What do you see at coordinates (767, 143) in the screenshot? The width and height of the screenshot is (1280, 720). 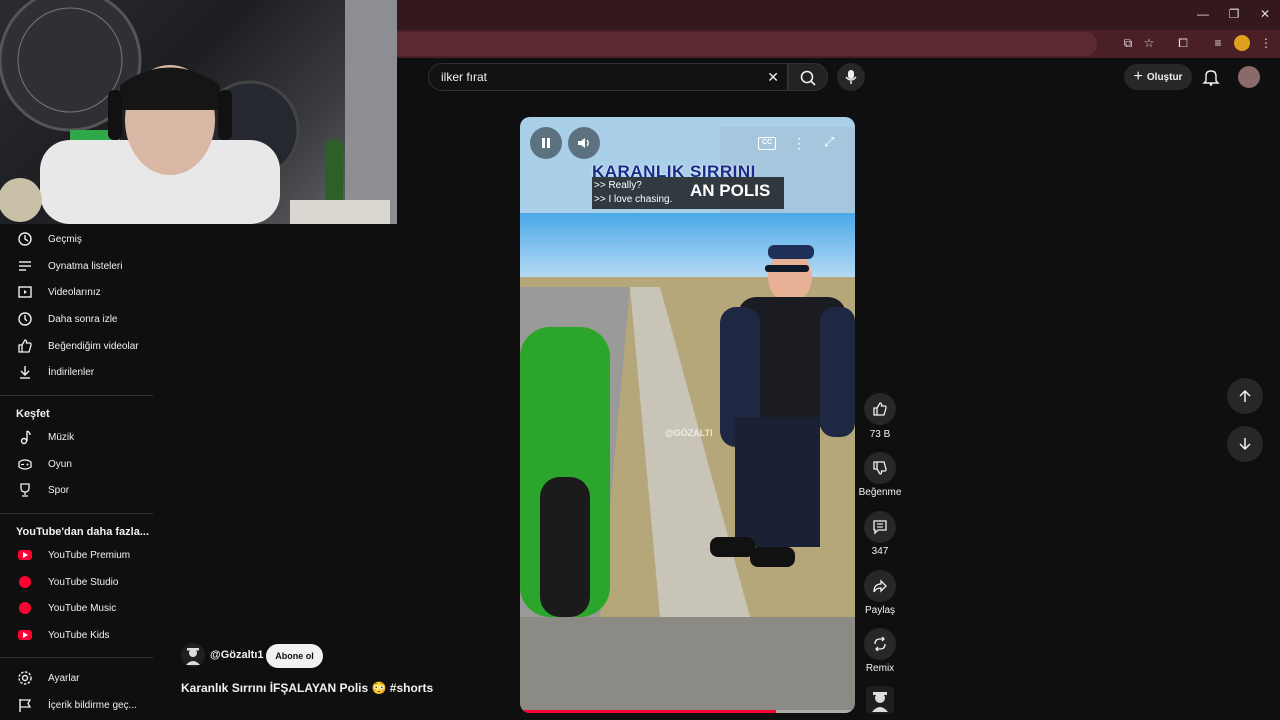 I see `cc-icon: CC` at bounding box center [767, 143].